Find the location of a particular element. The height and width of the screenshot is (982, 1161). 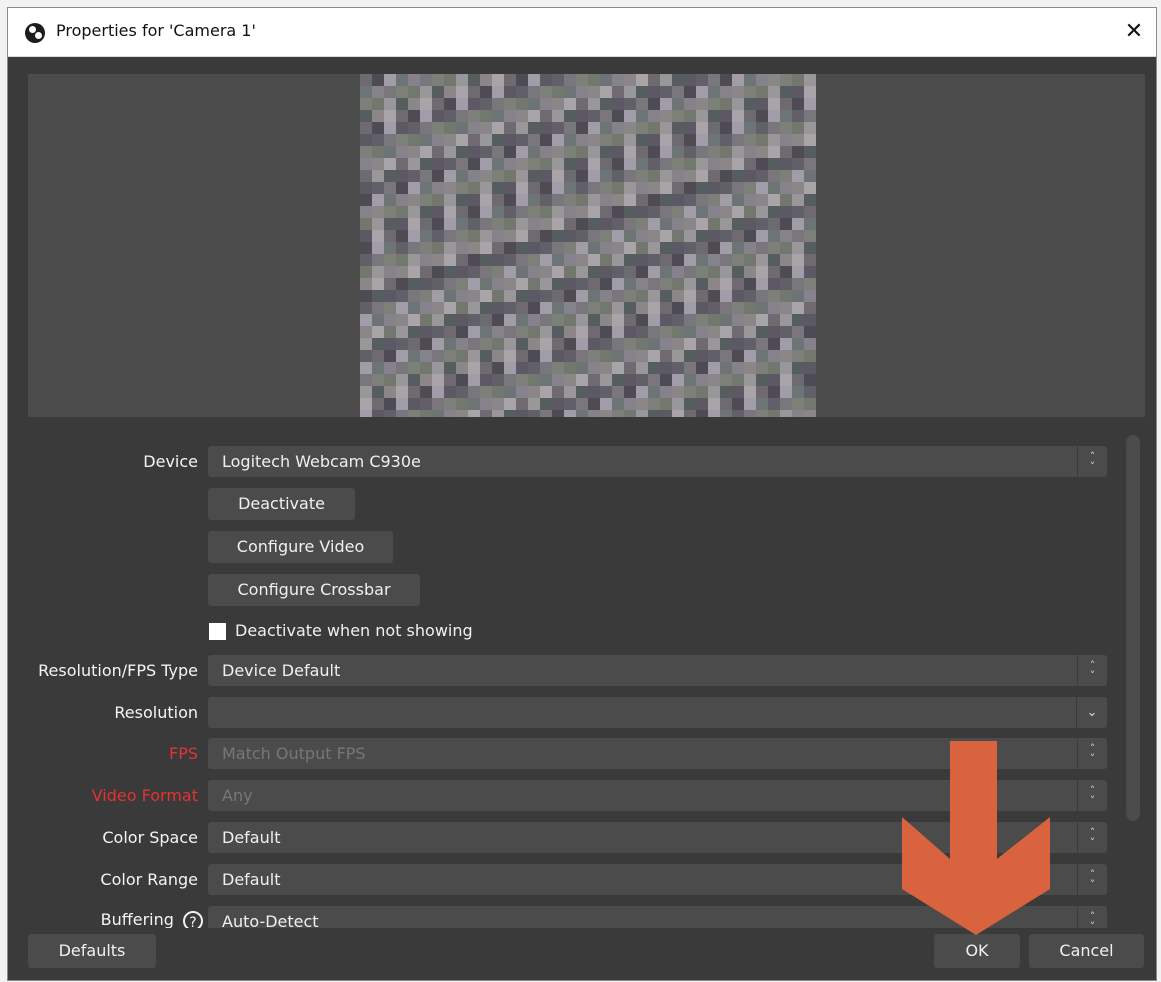

configure-video-button: Configure Video is located at coordinates (300, 547).